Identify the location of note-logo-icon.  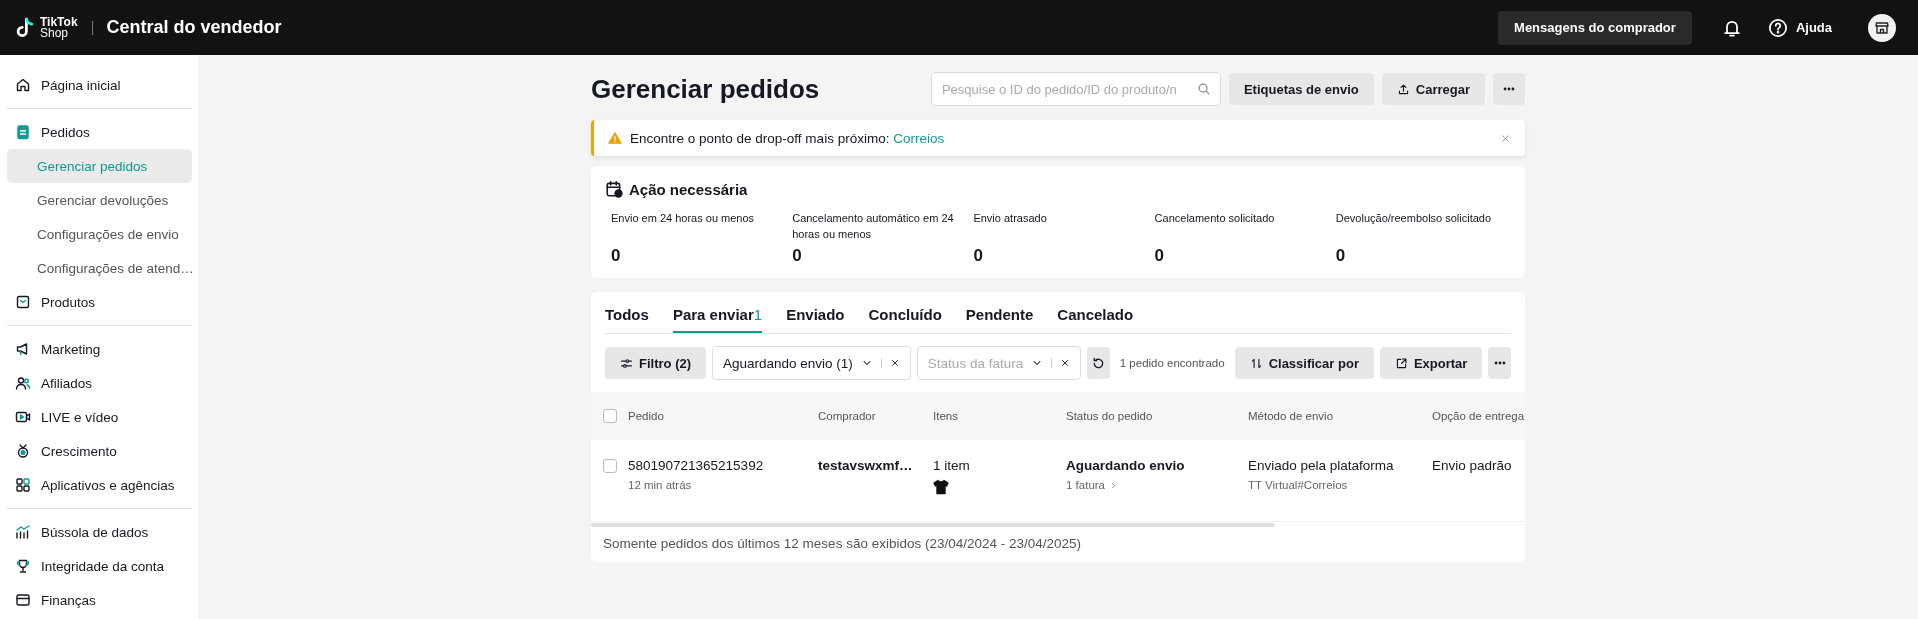
(25, 27).